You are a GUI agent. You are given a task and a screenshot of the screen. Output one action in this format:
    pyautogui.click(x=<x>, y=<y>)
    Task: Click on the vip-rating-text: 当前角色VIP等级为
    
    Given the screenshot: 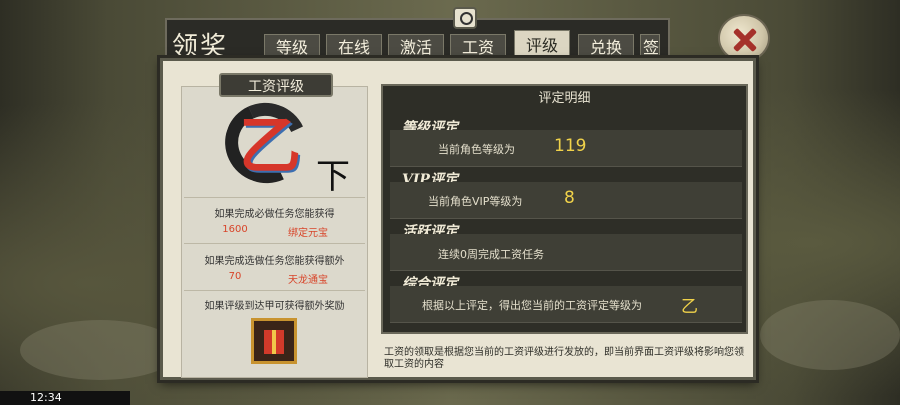 What is the action you would take?
    pyautogui.click(x=475, y=201)
    